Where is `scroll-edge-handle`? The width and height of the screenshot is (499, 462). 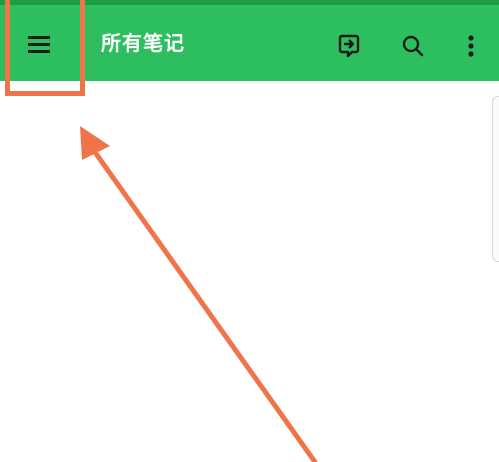
scroll-edge-handle is located at coordinates (495, 179).